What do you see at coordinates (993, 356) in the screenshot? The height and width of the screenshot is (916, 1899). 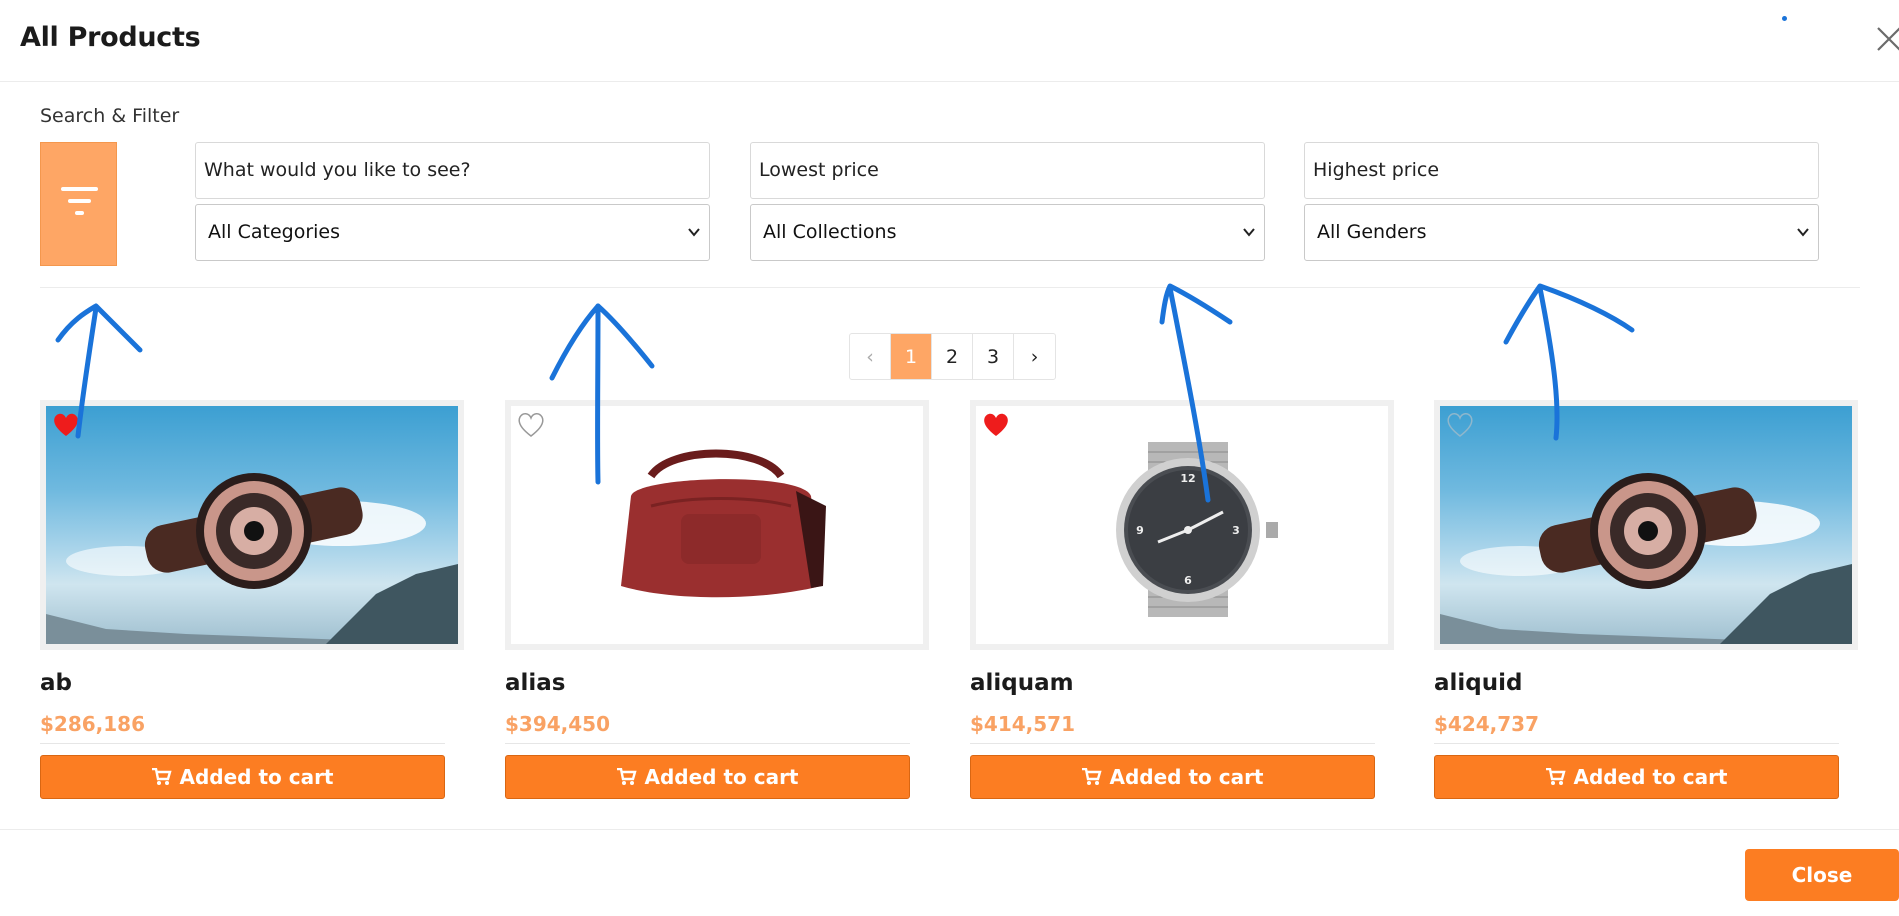 I see `pagination-page-3: 3` at bounding box center [993, 356].